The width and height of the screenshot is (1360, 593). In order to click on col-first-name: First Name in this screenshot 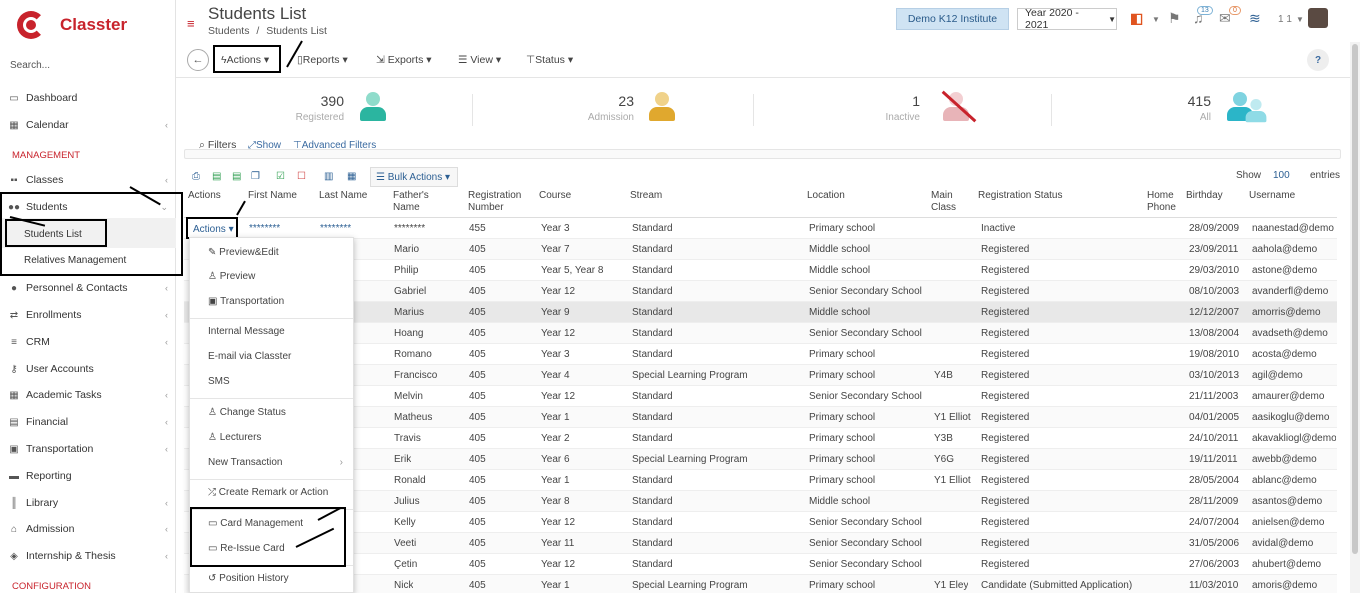, I will do `click(272, 196)`.